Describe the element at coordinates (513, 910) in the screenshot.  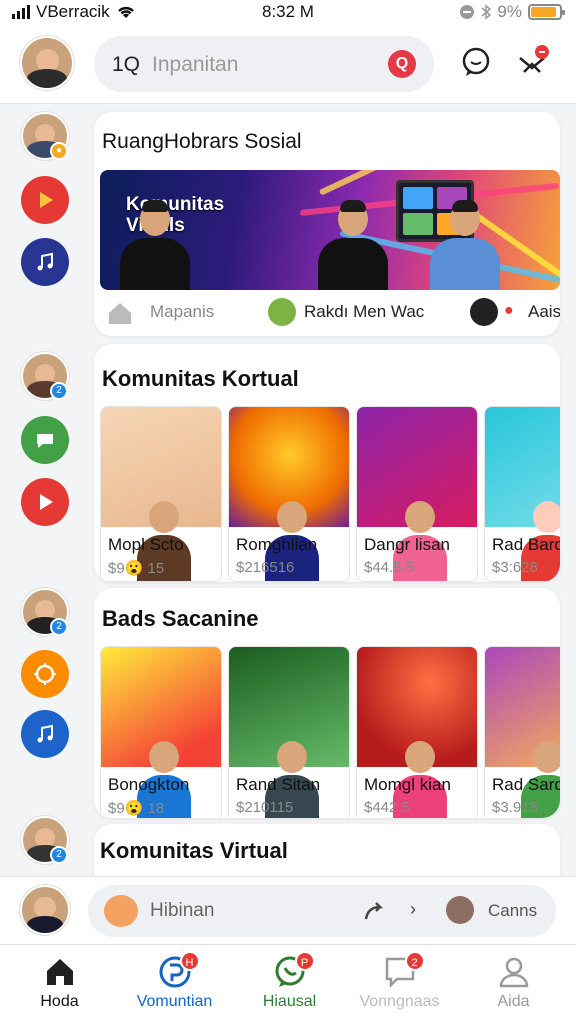
I see `now-playing-secondary: Canns` at that location.